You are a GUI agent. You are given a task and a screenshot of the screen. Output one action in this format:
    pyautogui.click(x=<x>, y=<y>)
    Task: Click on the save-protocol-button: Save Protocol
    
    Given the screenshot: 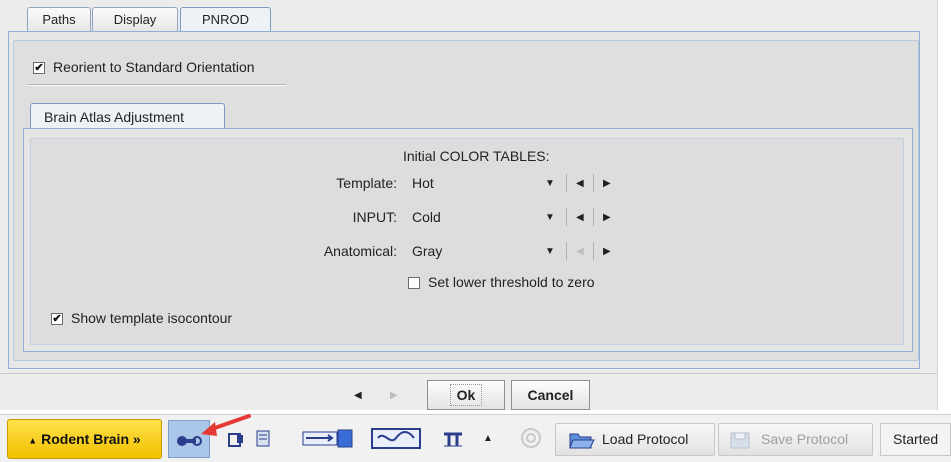 What is the action you would take?
    pyautogui.click(x=795, y=439)
    